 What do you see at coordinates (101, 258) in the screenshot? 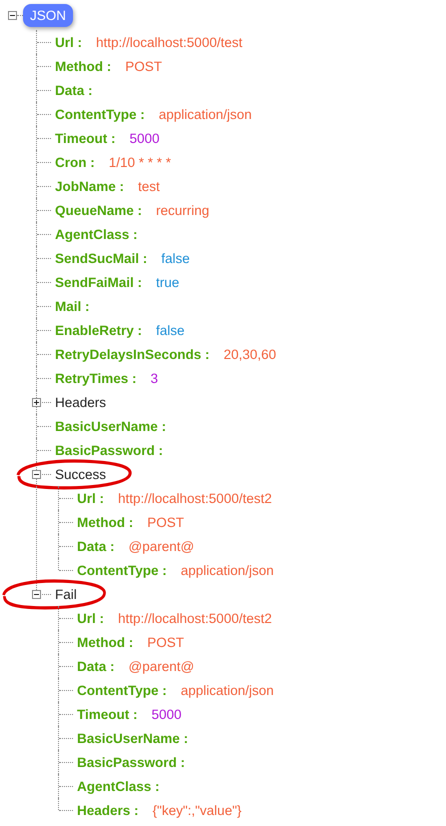
I see `property-key: SendSucMail :` at bounding box center [101, 258].